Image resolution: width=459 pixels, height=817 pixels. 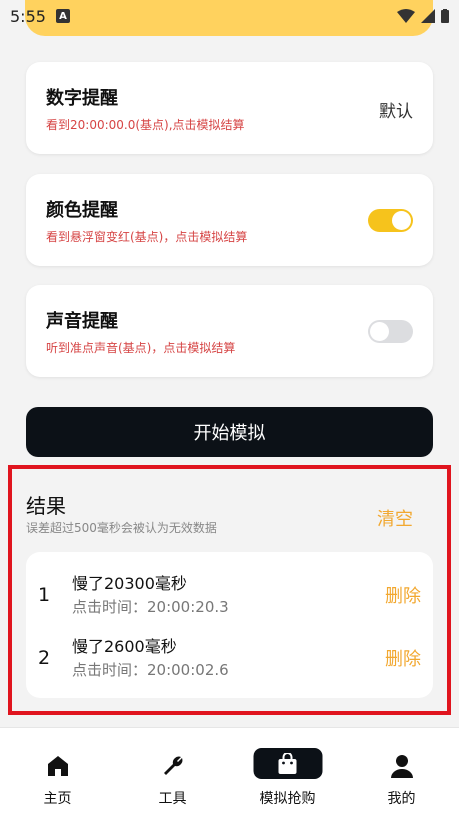 I want to click on bottom-nav: 主页 工具 模拟抢购 我的, so click(x=229, y=772).